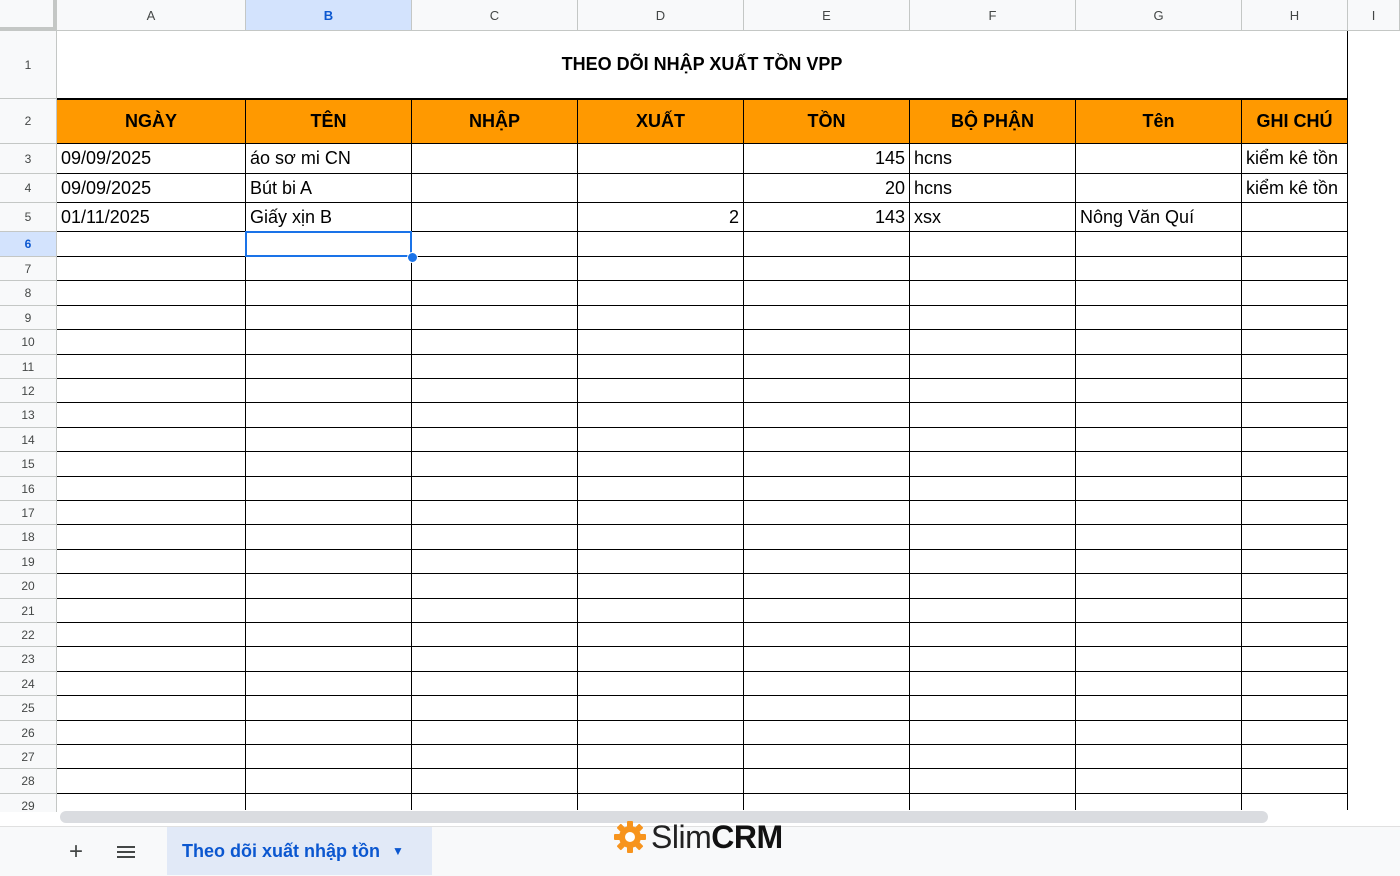 This screenshot has width=1400, height=876. I want to click on column-header-g: G, so click(1159, 15).